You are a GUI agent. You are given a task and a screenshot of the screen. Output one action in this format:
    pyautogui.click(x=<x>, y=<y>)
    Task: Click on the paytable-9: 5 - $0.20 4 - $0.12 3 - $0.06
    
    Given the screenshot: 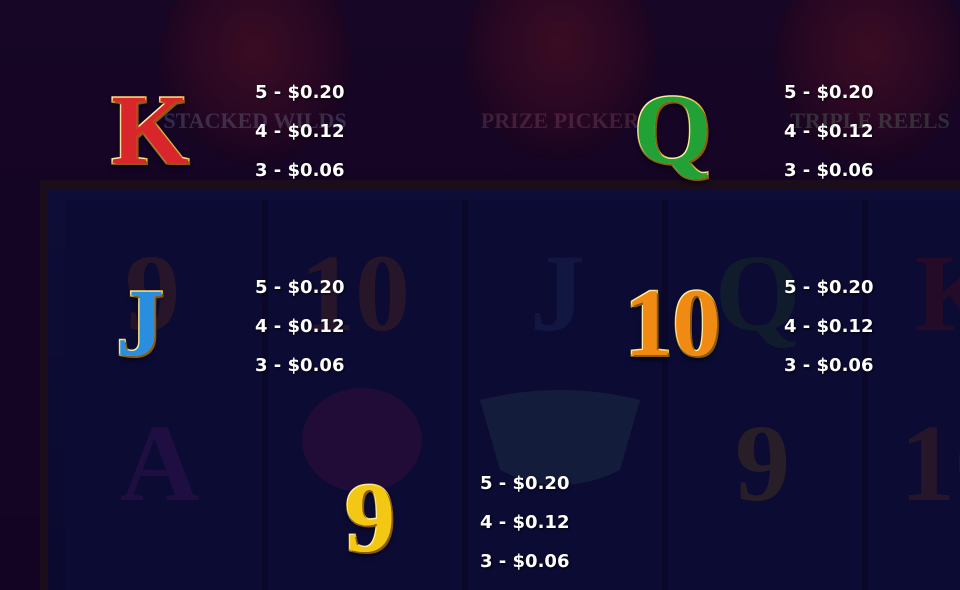 What is the action you would take?
    pyautogui.click(x=550, y=522)
    